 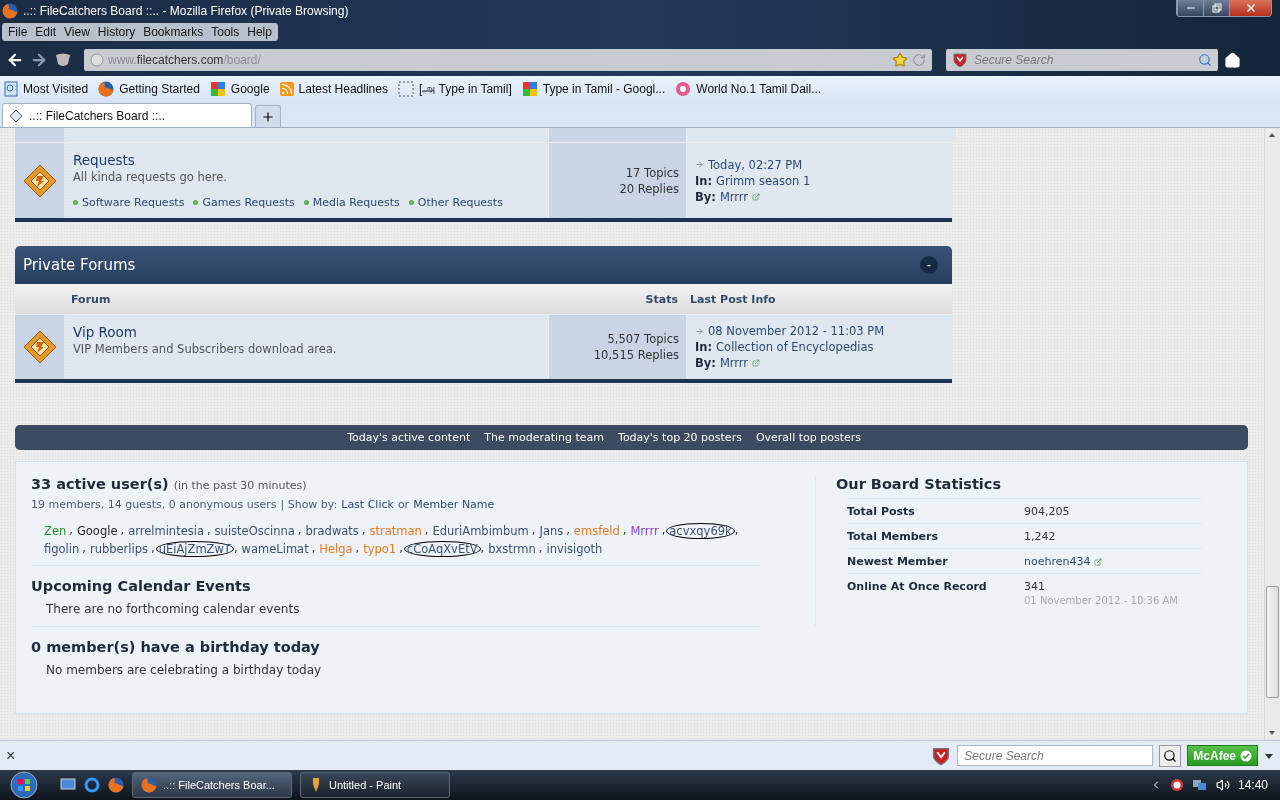 What do you see at coordinates (1250, 8) in the screenshot?
I see `close-button` at bounding box center [1250, 8].